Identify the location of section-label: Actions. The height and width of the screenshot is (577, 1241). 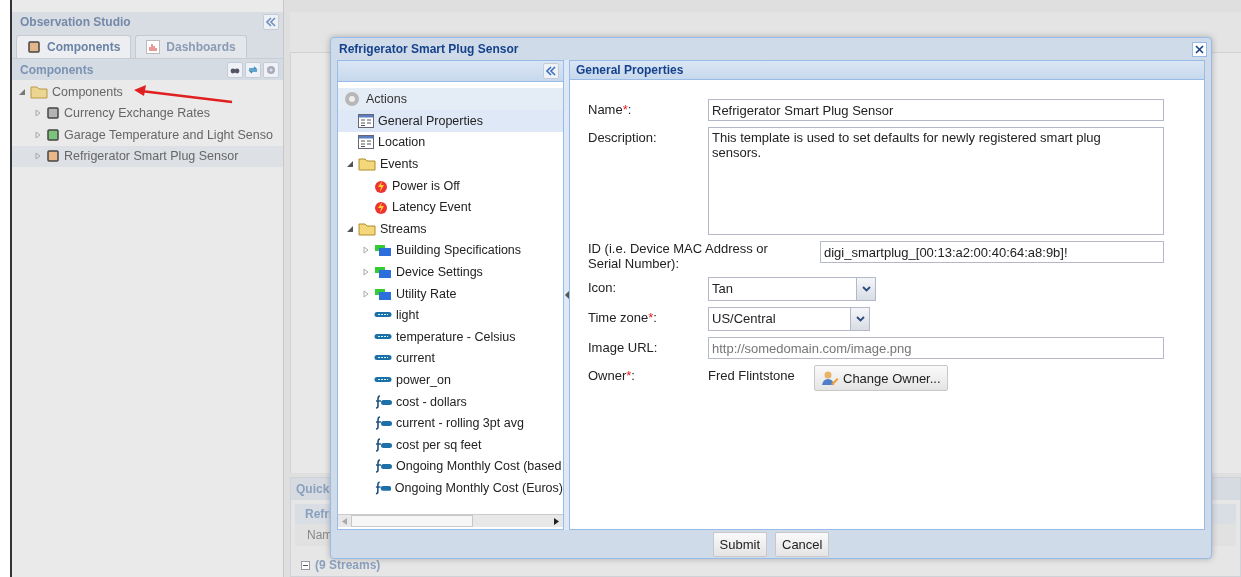
(386, 99).